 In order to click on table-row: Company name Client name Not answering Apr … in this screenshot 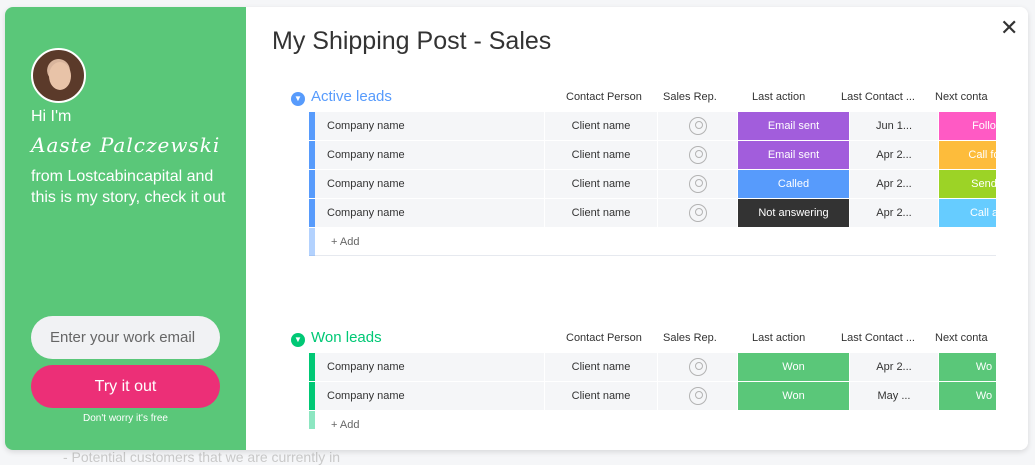, I will do `click(652, 213)`.